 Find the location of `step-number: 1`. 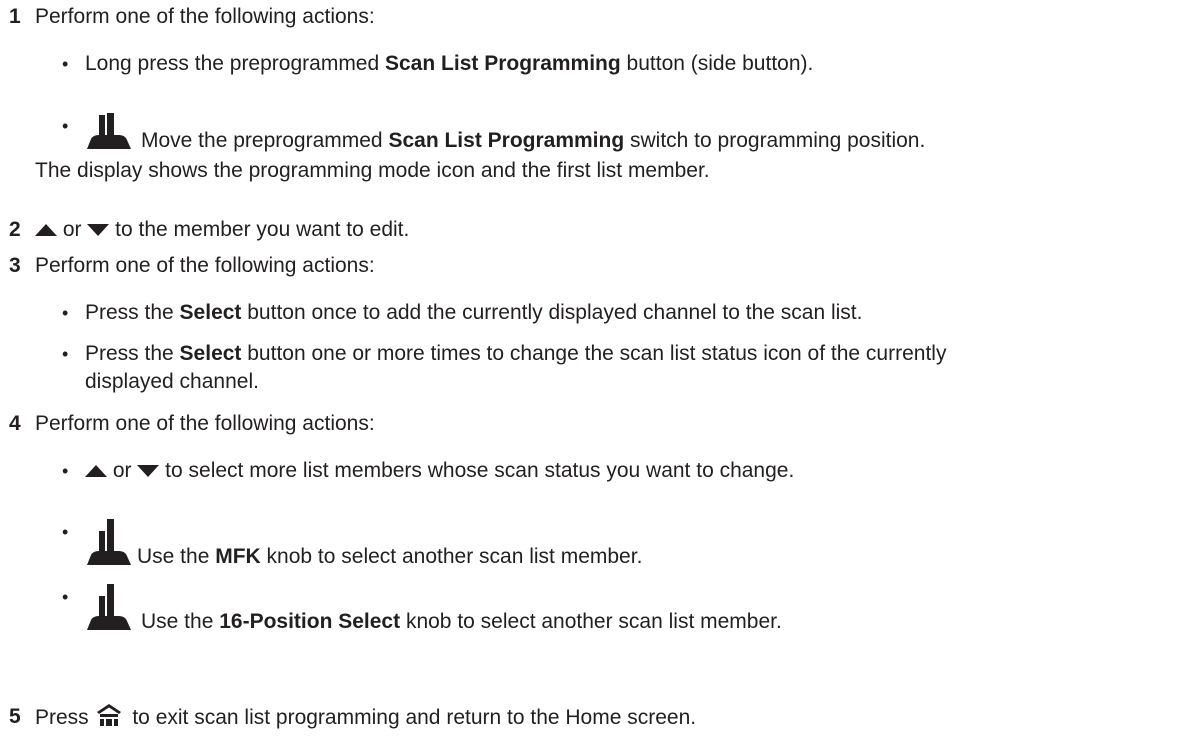

step-number: 1 is located at coordinates (15, 16).